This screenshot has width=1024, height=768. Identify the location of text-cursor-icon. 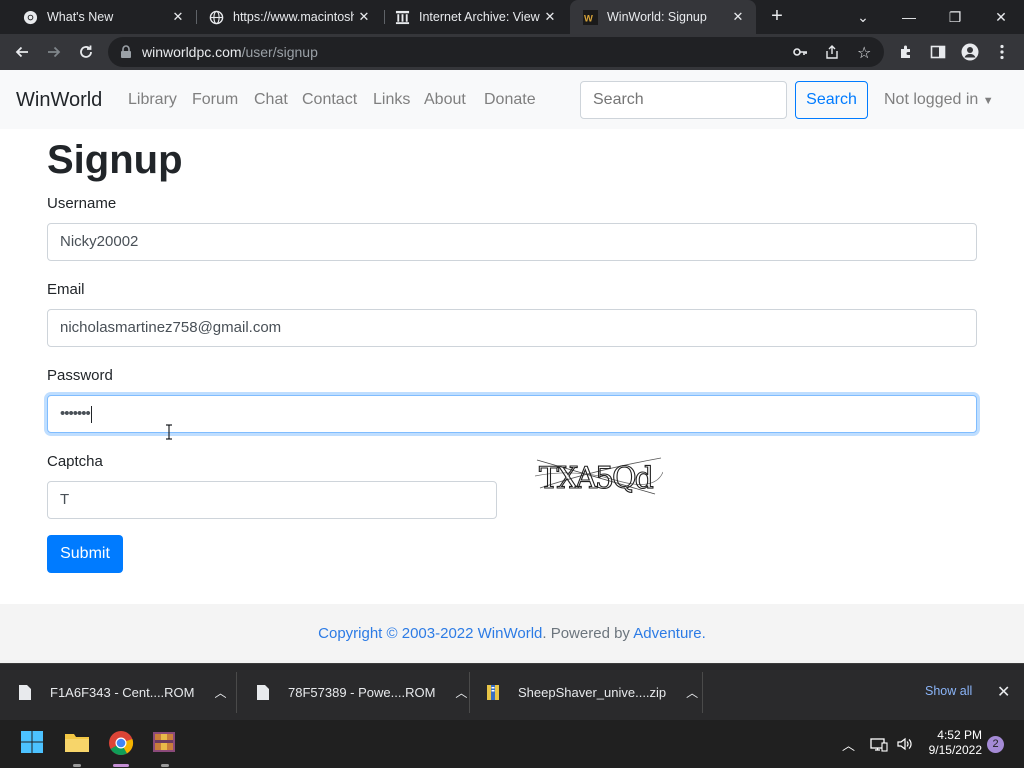
(169, 432).